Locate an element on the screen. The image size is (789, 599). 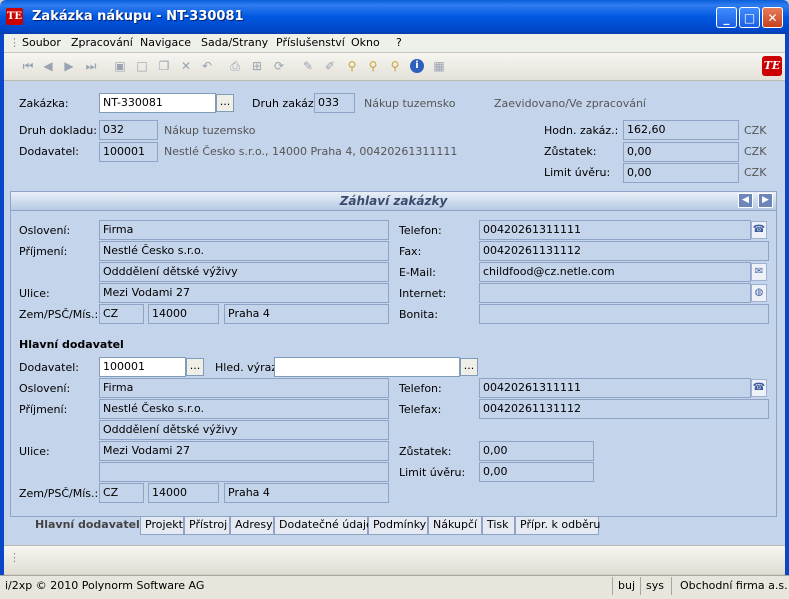
find-icon: ⚲ is located at coordinates (352, 66).